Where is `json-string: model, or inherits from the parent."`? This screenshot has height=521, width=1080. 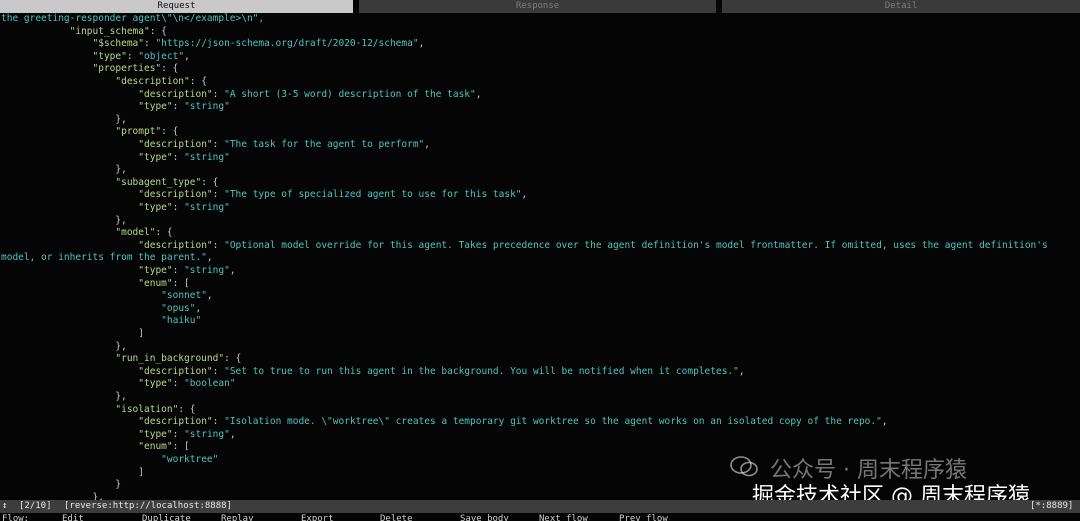
json-string: model, or inherits from the parent." is located at coordinates (104, 258).